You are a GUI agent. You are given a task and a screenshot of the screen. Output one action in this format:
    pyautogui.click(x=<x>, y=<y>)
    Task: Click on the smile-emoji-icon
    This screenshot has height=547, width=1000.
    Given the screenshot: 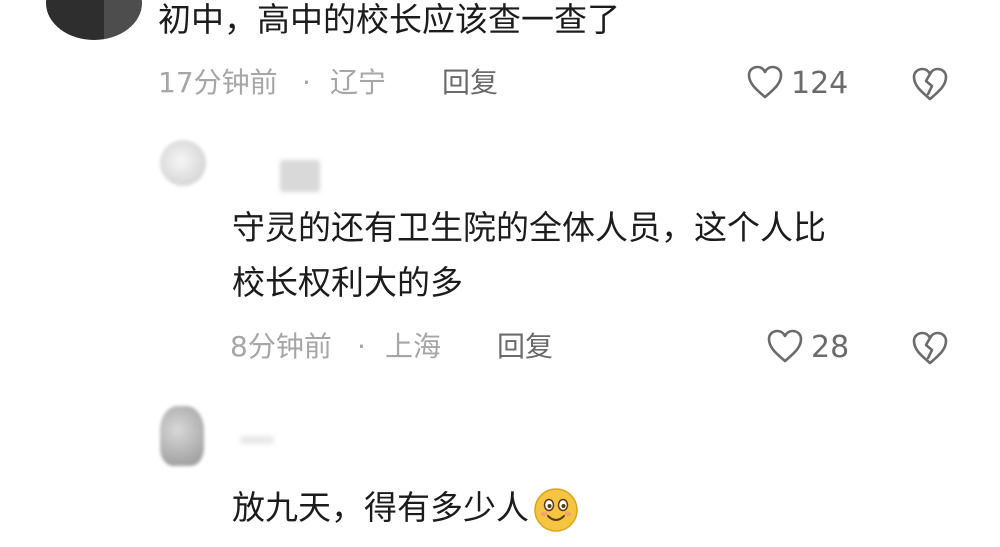 What is the action you would take?
    pyautogui.click(x=556, y=510)
    